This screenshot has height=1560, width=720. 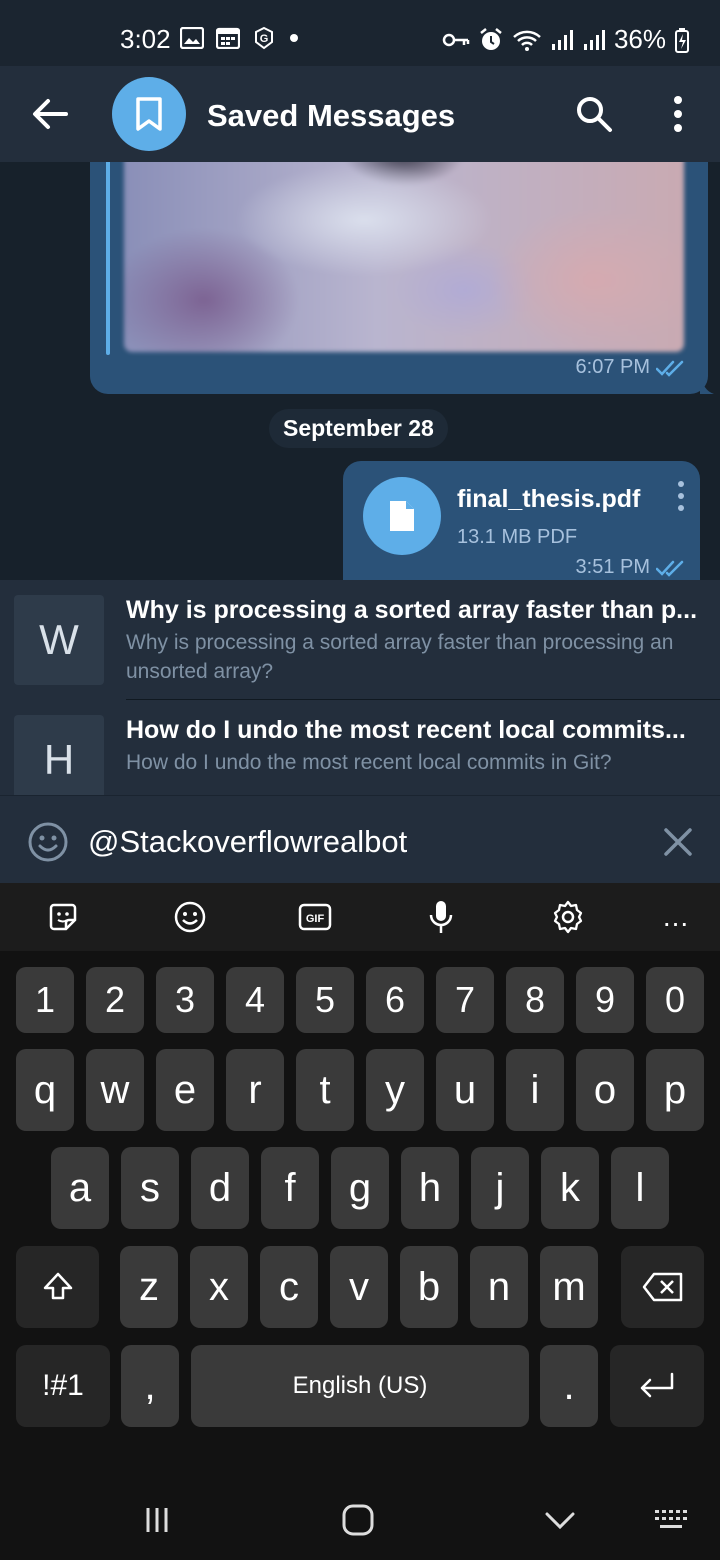 I want to click on key: h, so click(x=430, y=1188).